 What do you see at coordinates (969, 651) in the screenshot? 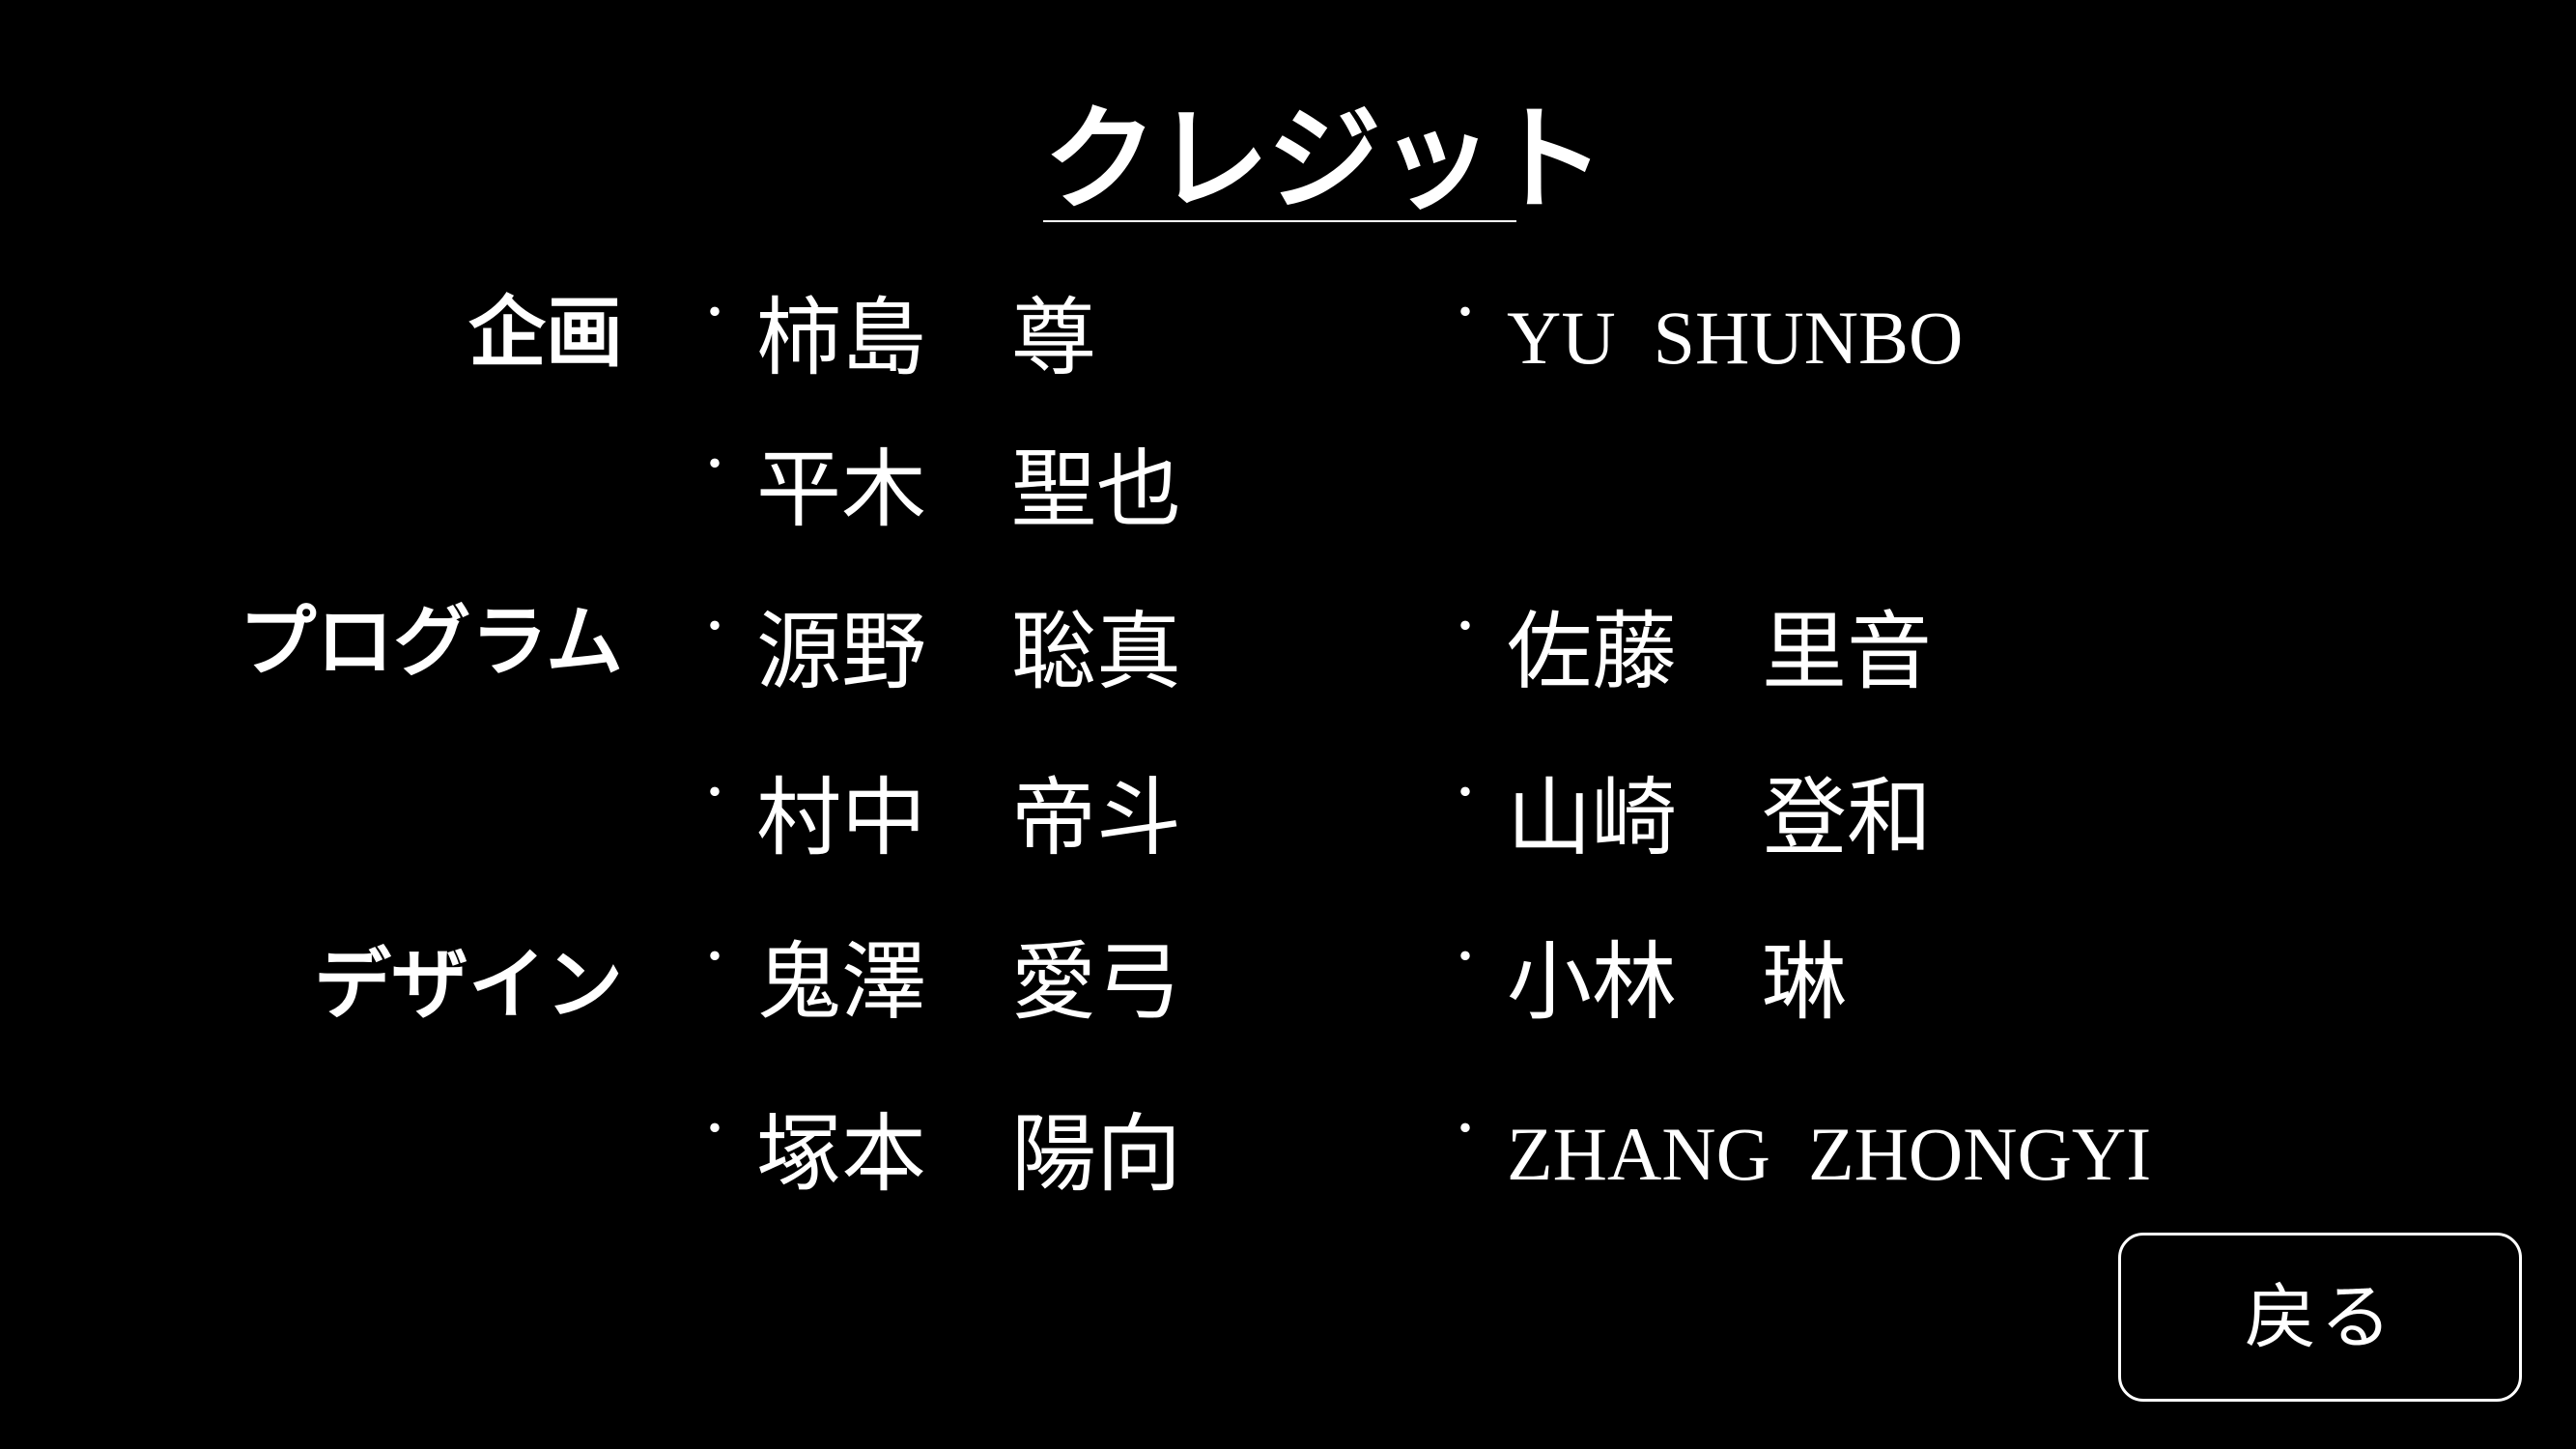
I see `credit-name: 源野 聡真` at bounding box center [969, 651].